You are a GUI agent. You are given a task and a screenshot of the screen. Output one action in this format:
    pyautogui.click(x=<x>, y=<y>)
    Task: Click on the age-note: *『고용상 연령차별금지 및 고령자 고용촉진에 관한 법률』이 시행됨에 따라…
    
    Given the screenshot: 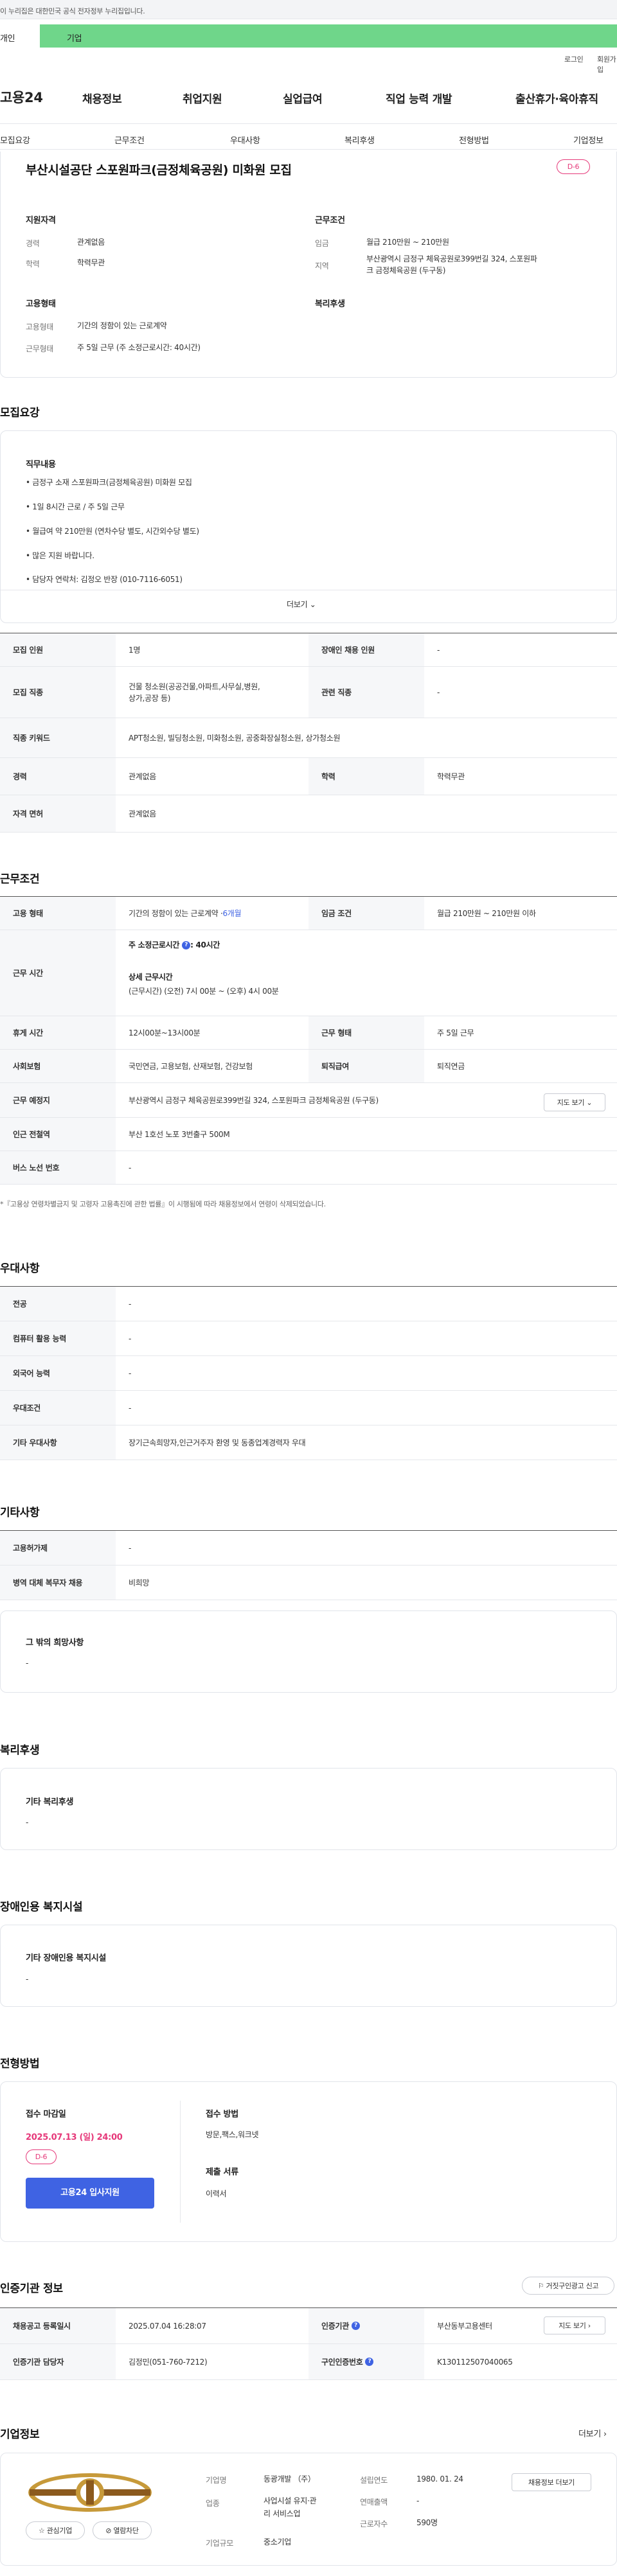 What is the action you would take?
    pyautogui.click(x=163, y=1204)
    